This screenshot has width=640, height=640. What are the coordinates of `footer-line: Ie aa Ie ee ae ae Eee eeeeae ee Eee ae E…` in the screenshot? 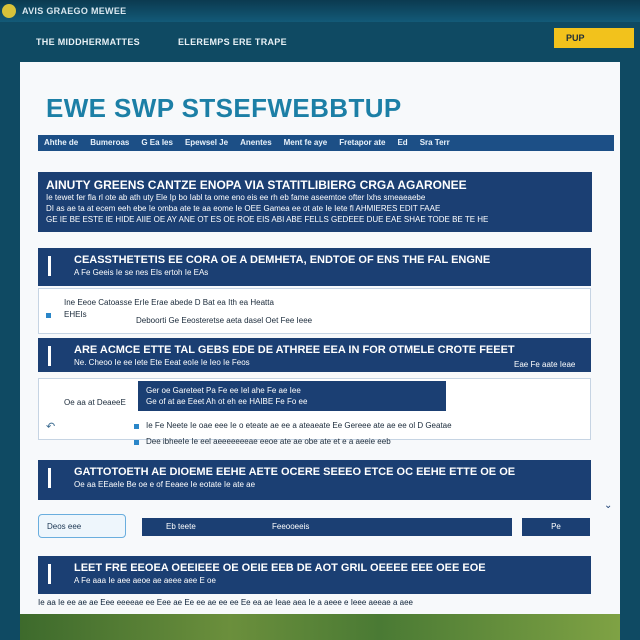 It's located at (225, 602).